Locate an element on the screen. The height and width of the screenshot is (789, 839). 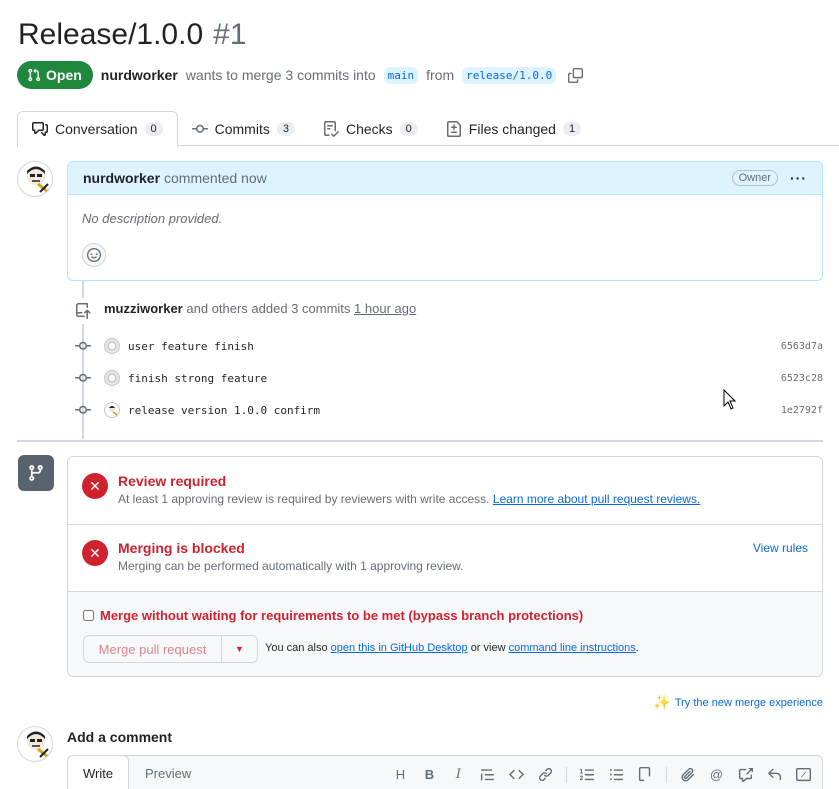
review-required-title: Review required is located at coordinates (172, 481).